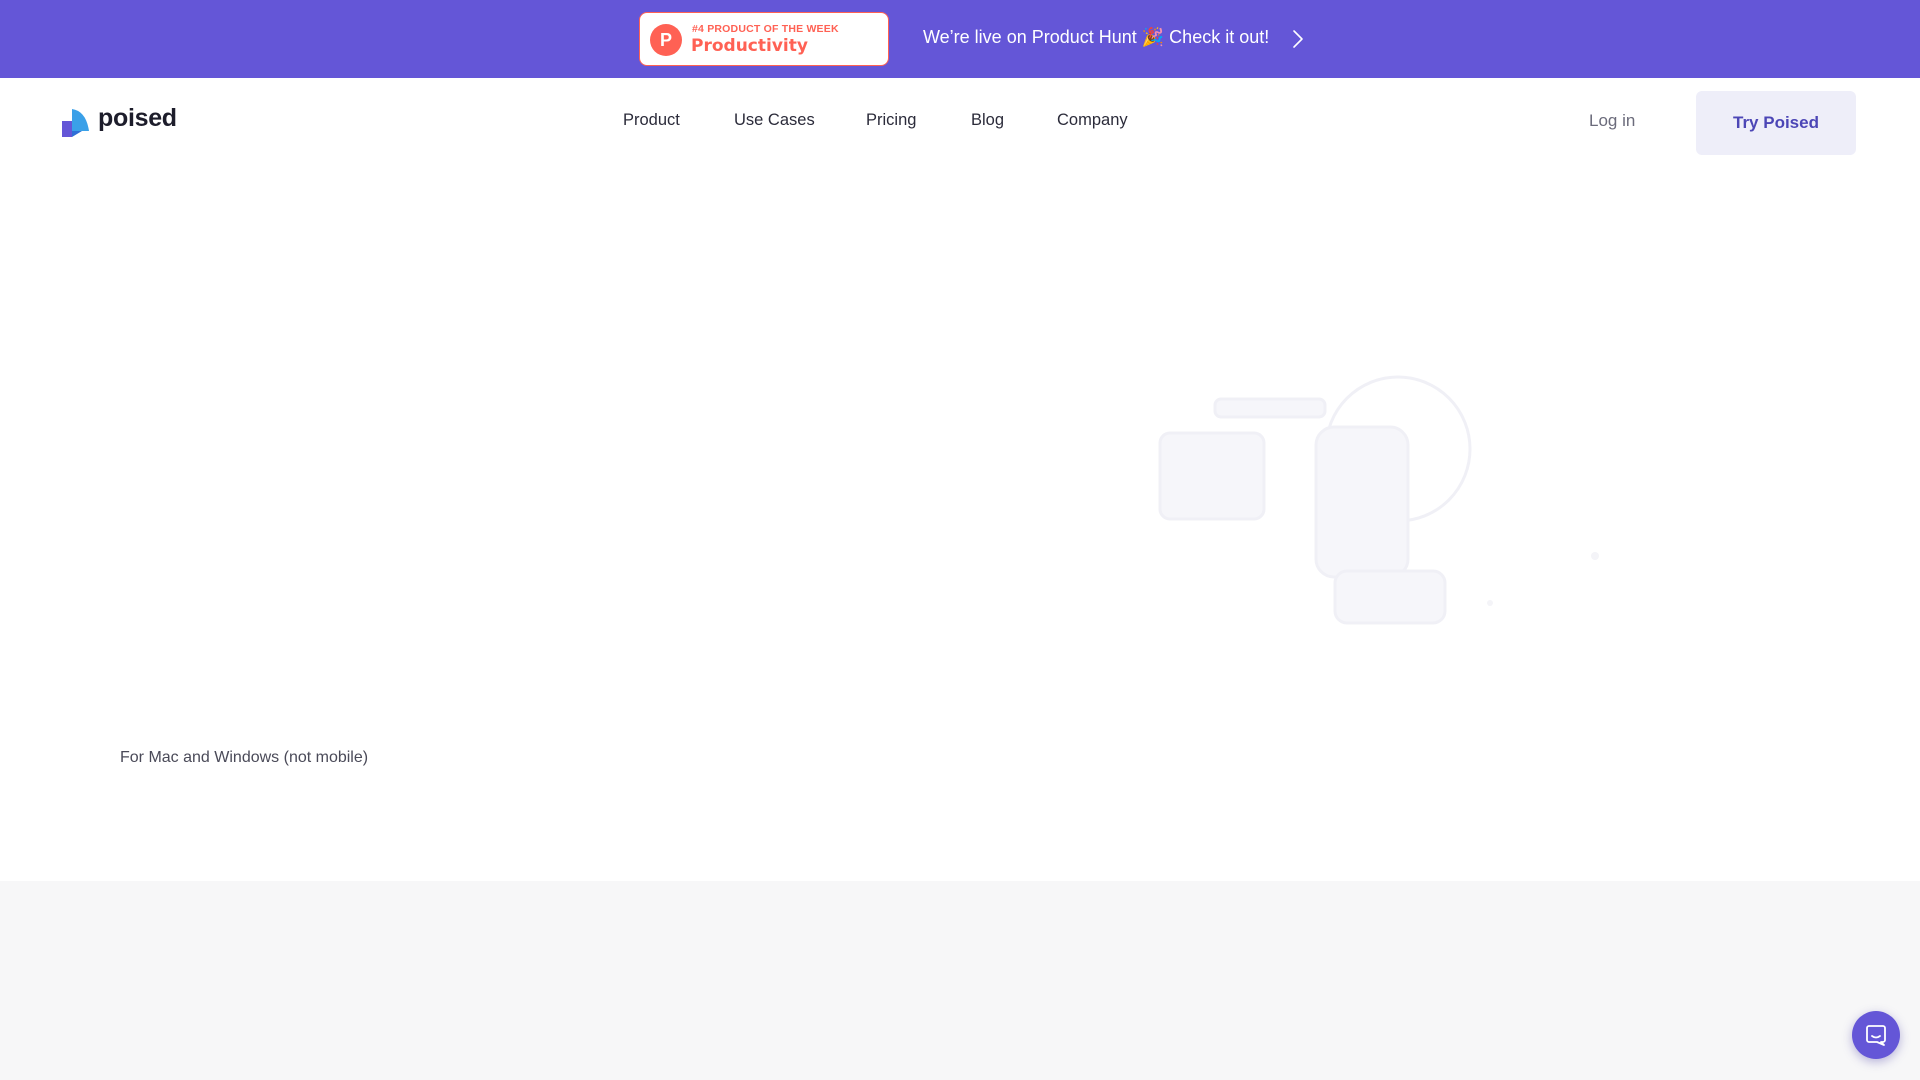 The width and height of the screenshot is (1920, 1080). I want to click on nav-use-cases: Use Cases, so click(774, 120).